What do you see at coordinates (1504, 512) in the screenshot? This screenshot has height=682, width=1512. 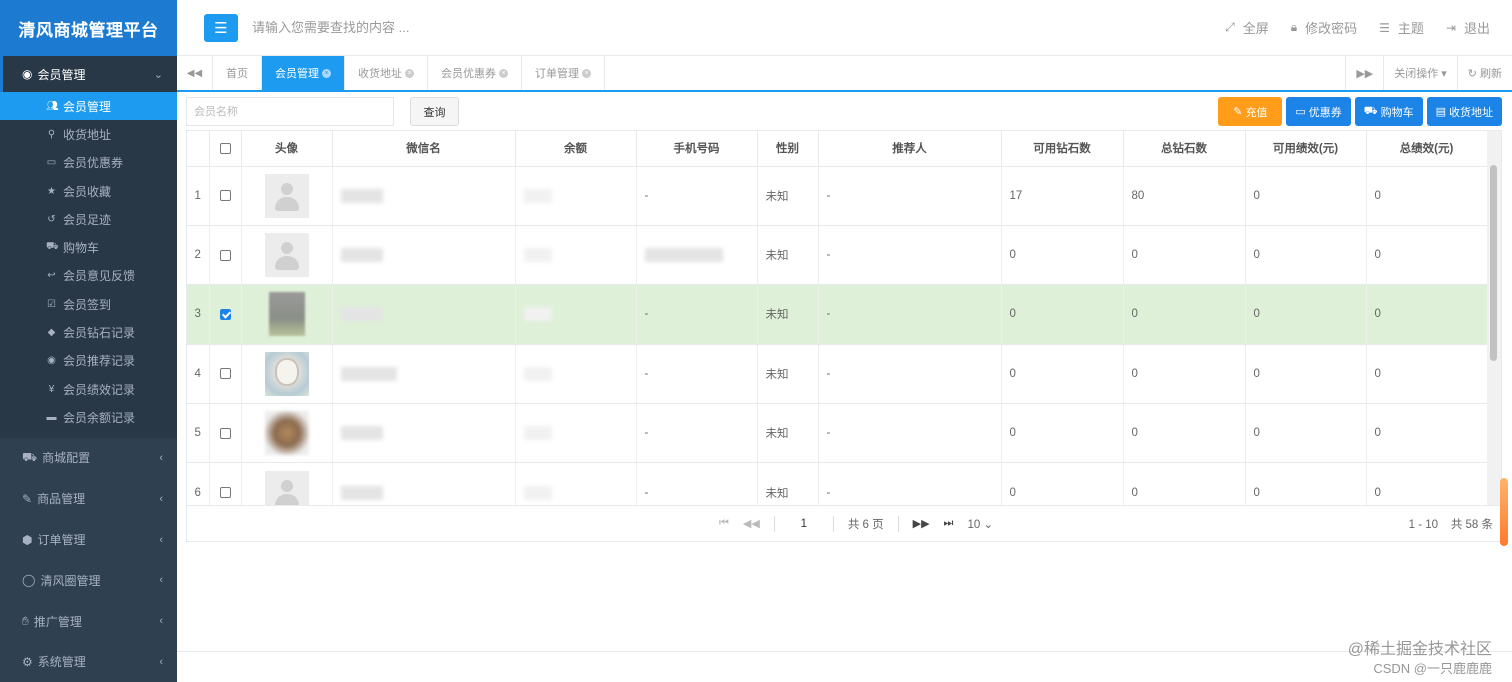 I see `page-scroll-indicator` at bounding box center [1504, 512].